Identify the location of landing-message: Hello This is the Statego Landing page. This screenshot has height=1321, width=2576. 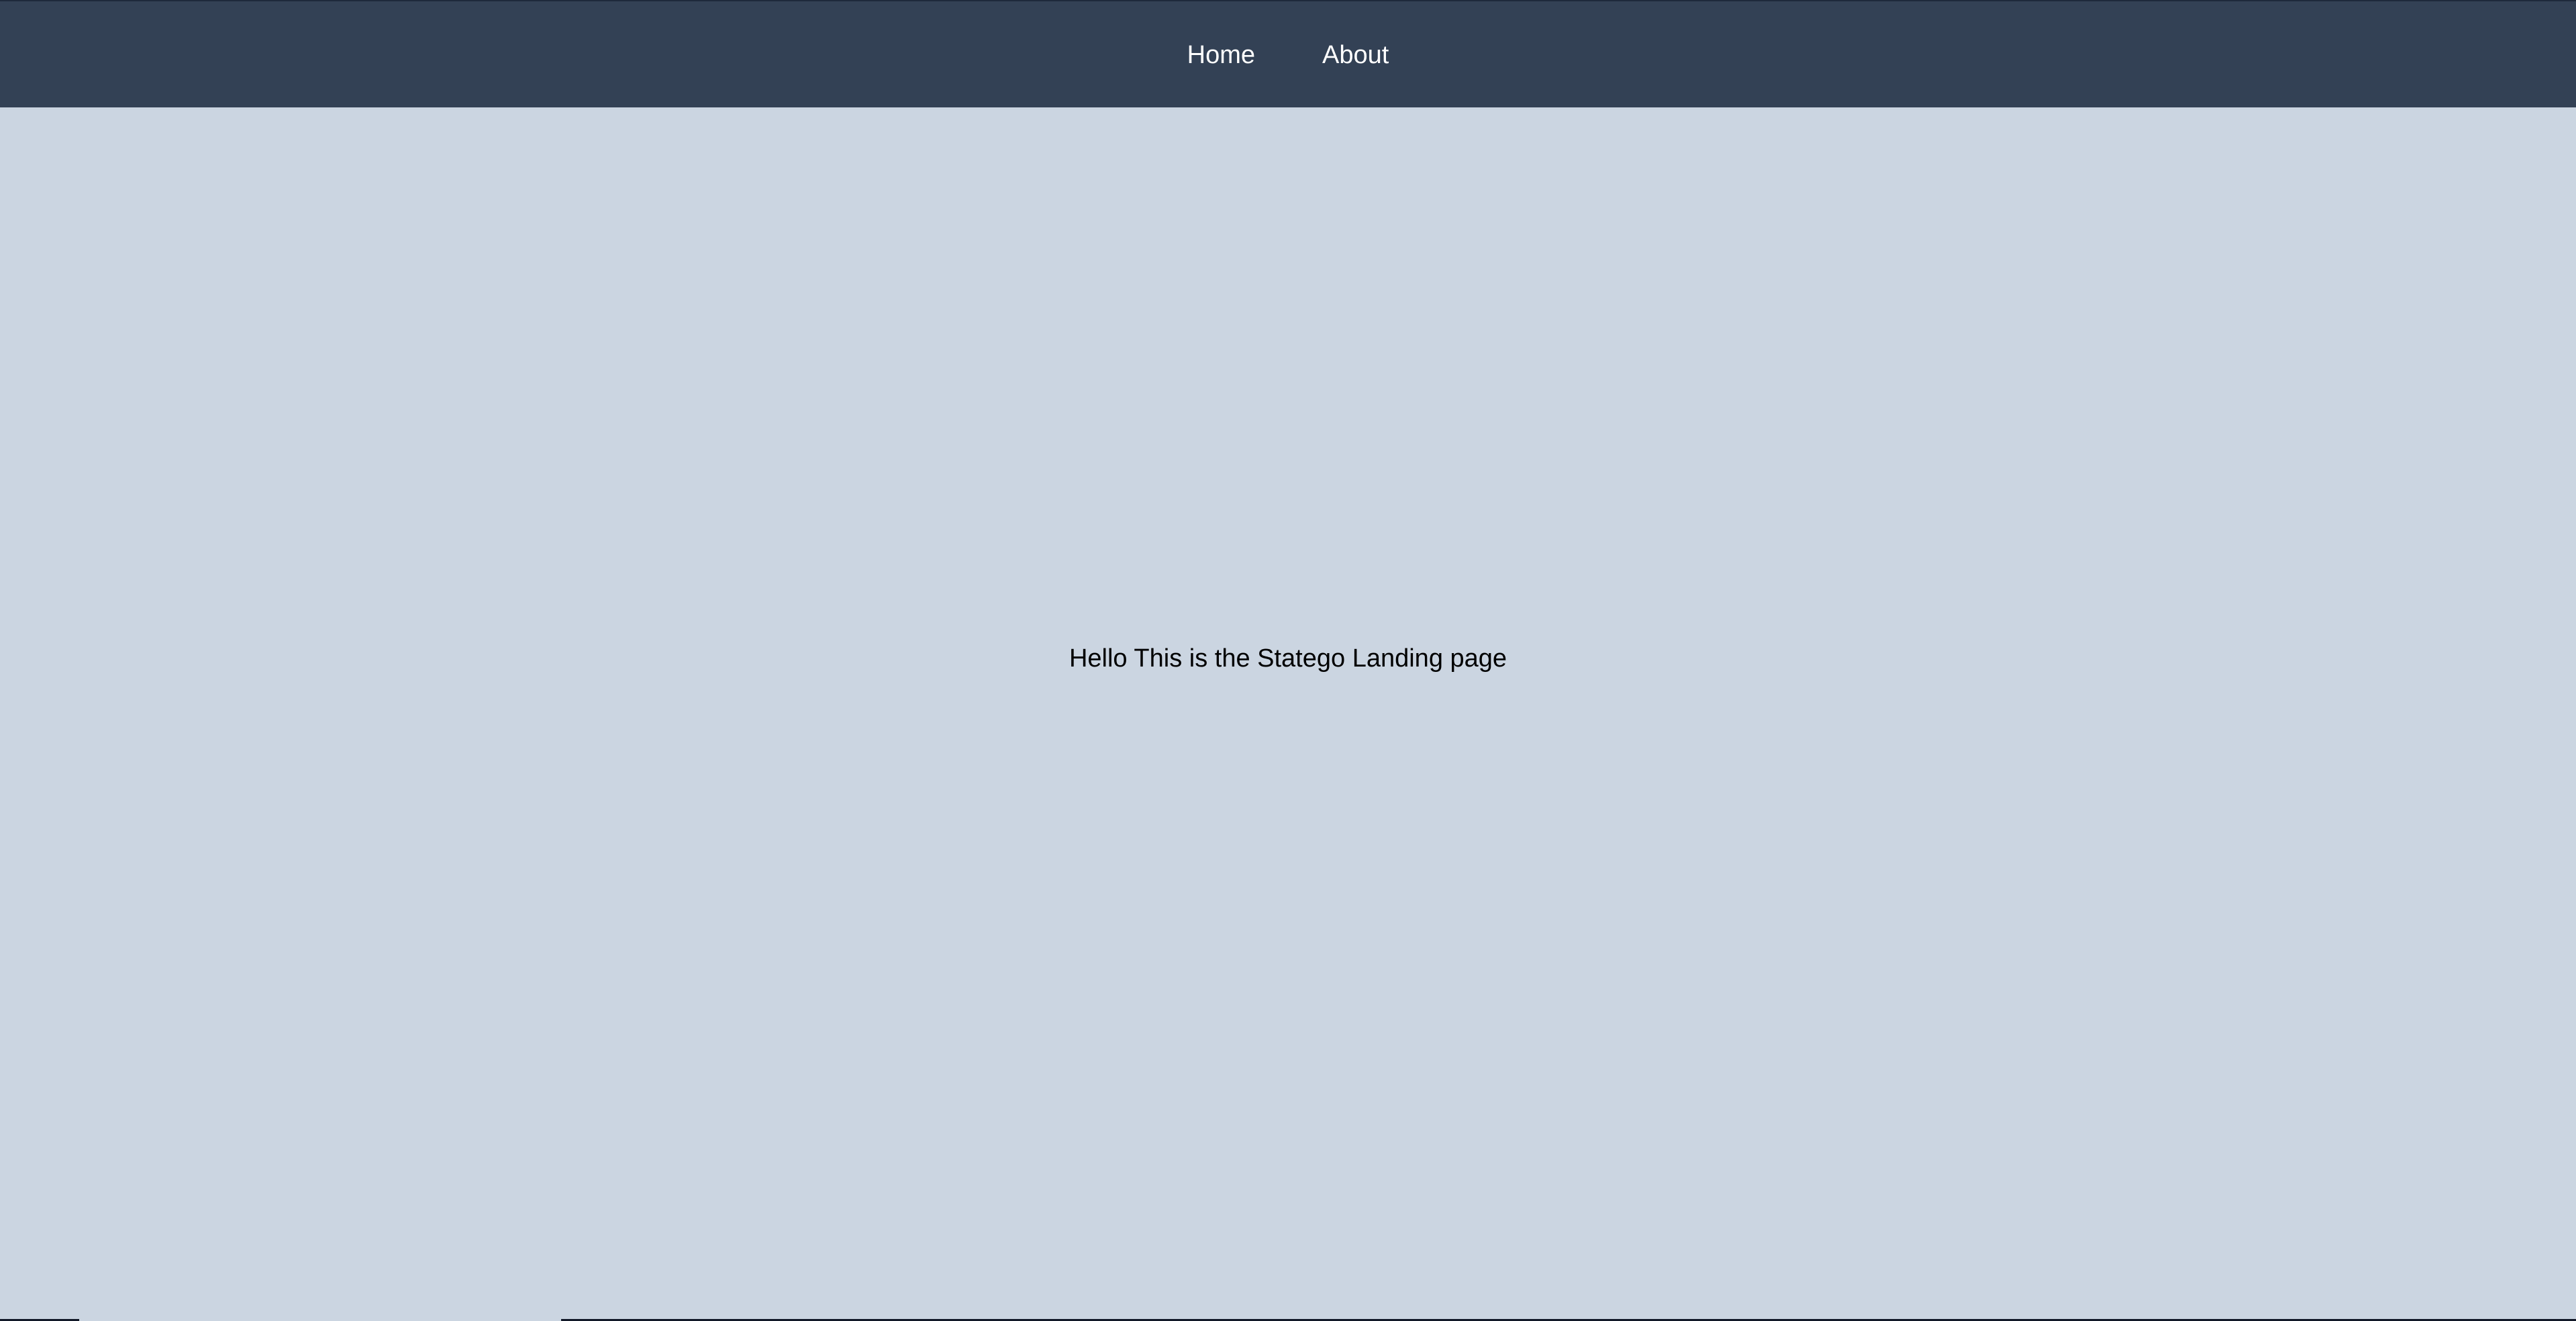
(1288, 658).